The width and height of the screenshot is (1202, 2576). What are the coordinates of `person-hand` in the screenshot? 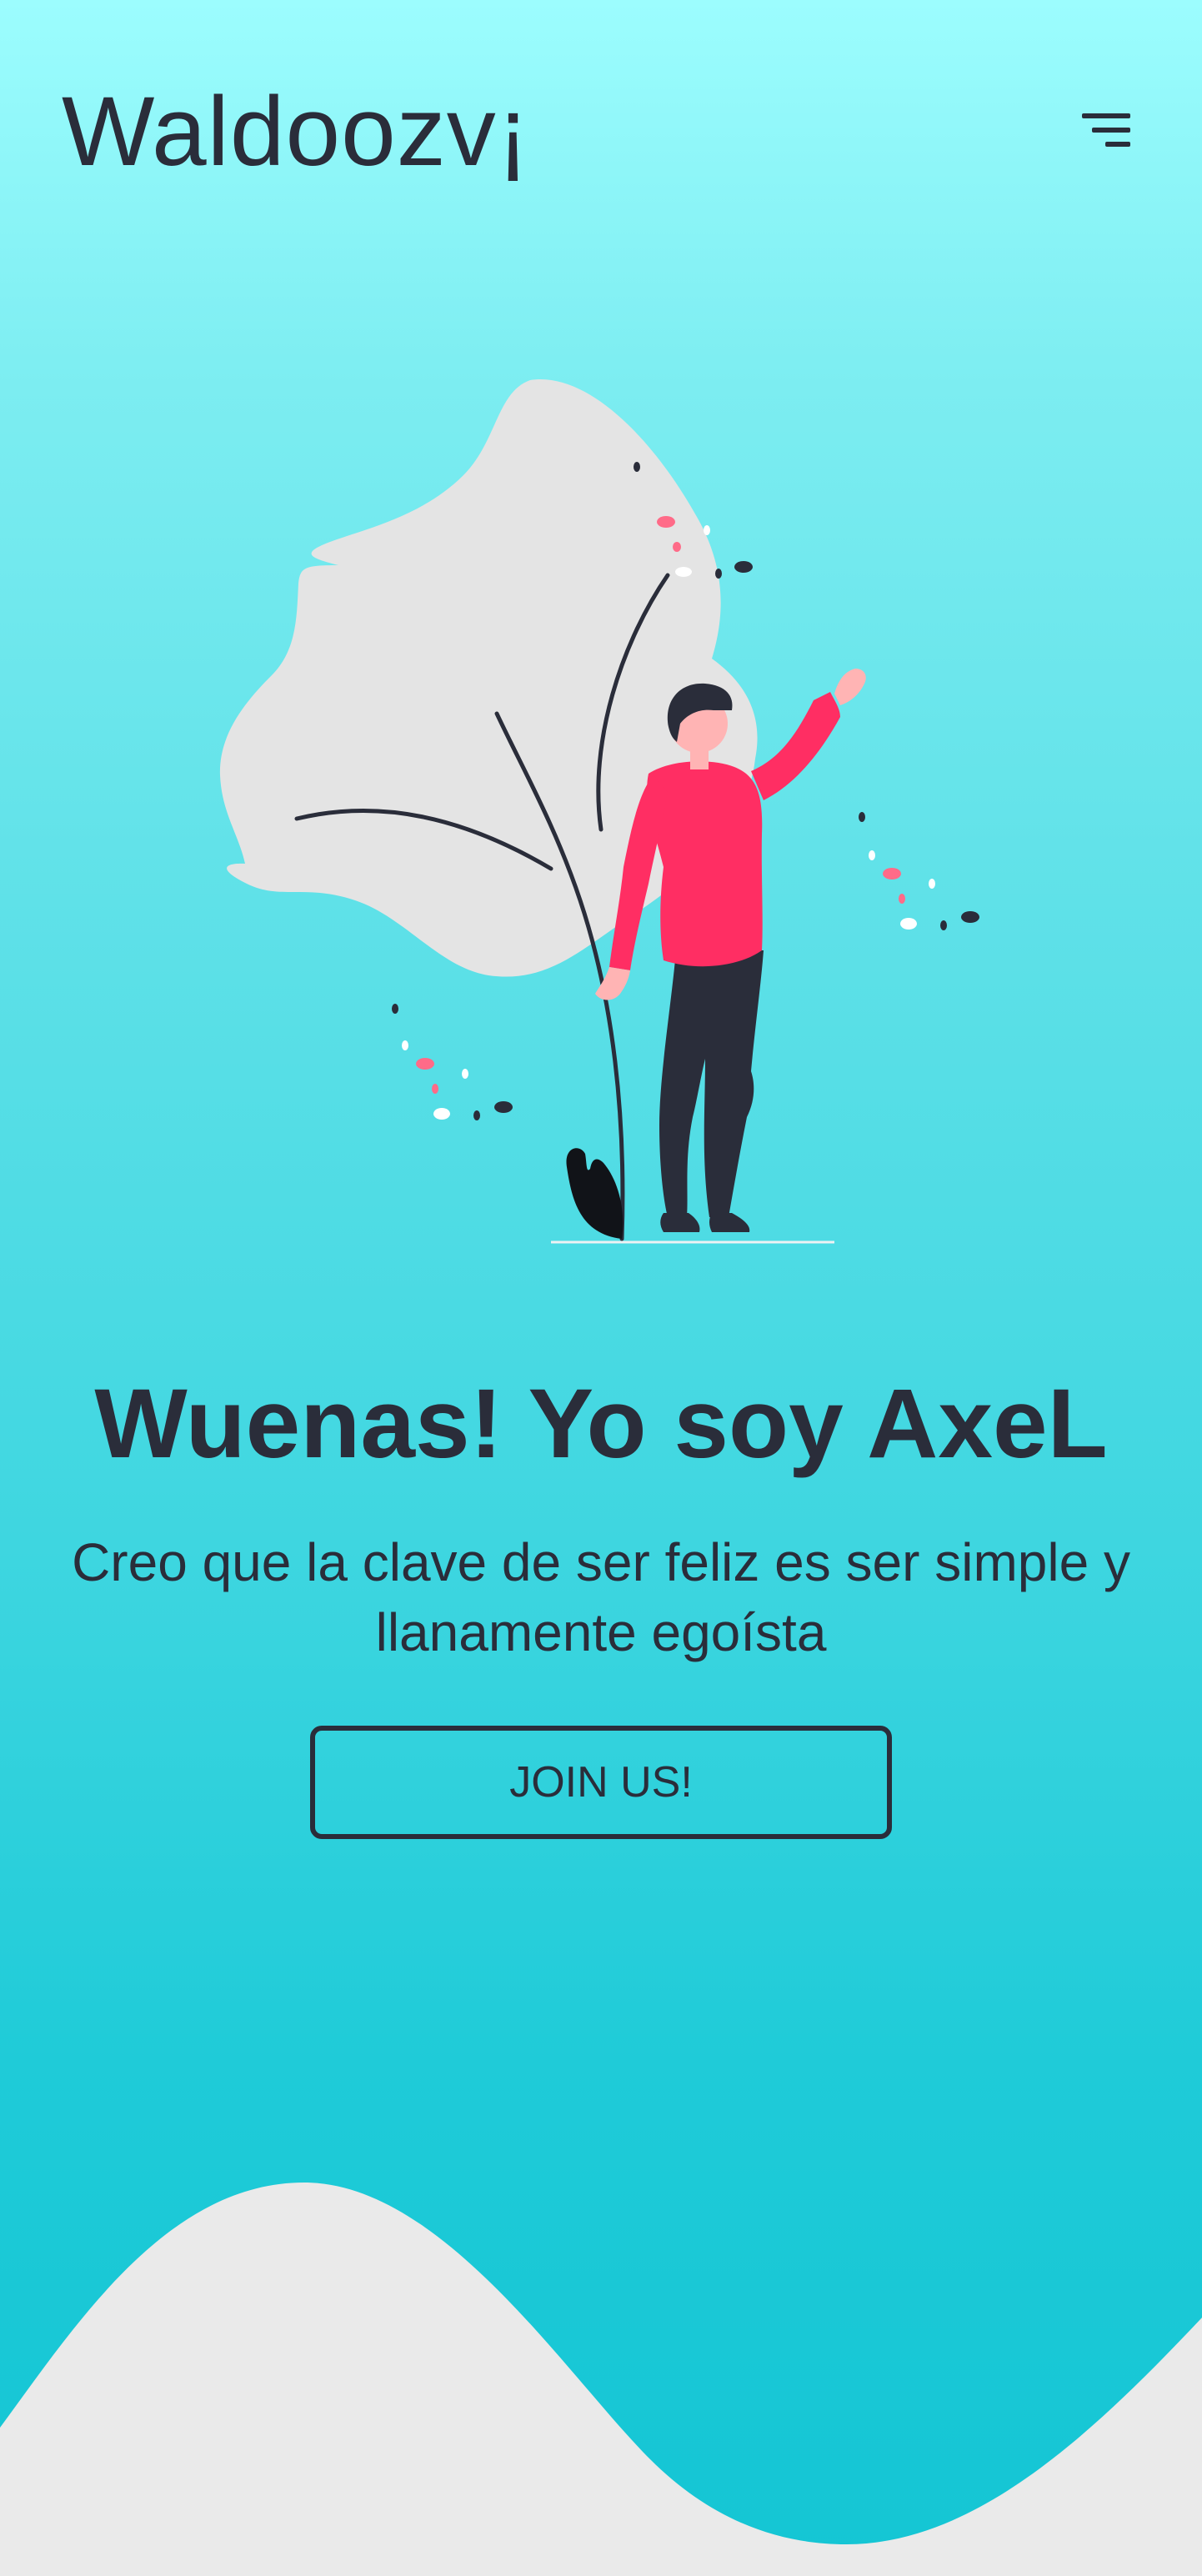 It's located at (850, 687).